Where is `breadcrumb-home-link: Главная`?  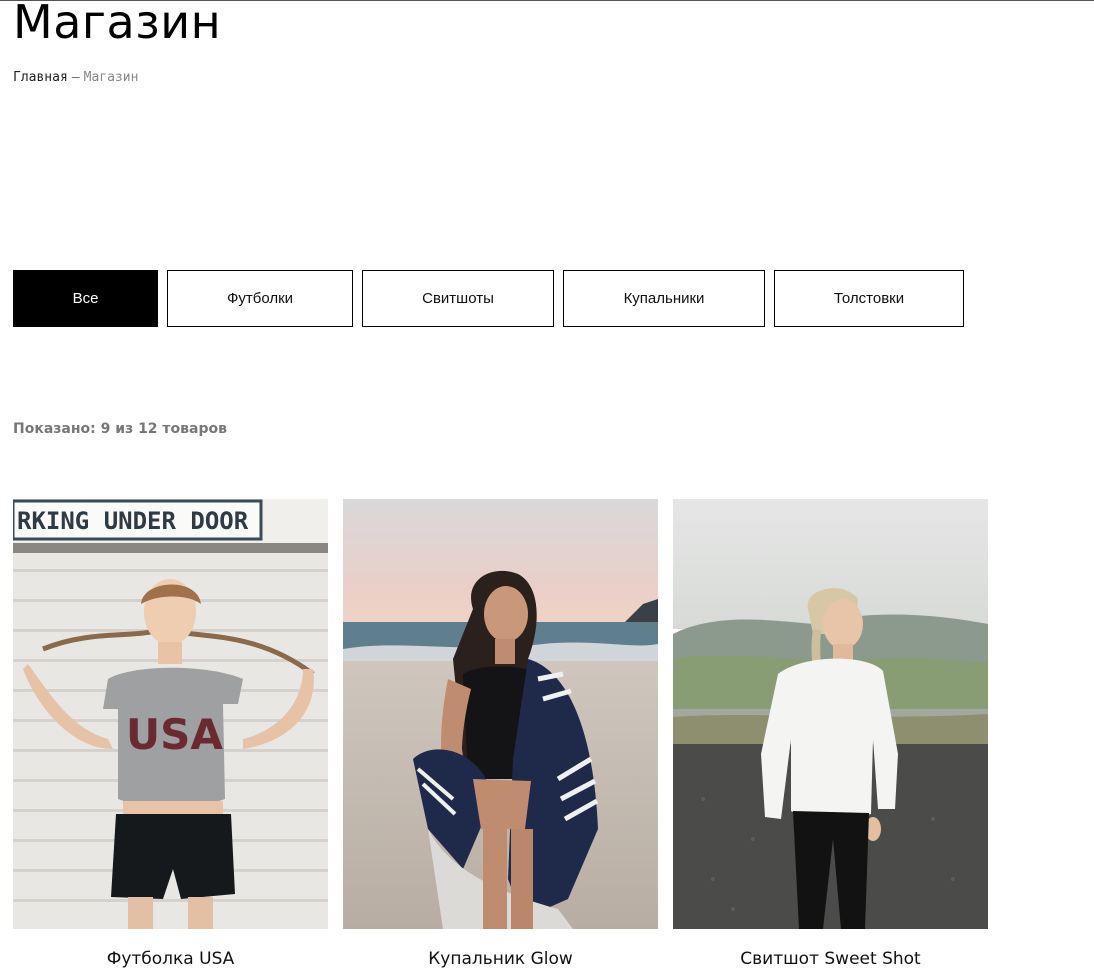 breadcrumb-home-link: Главная is located at coordinates (40, 78).